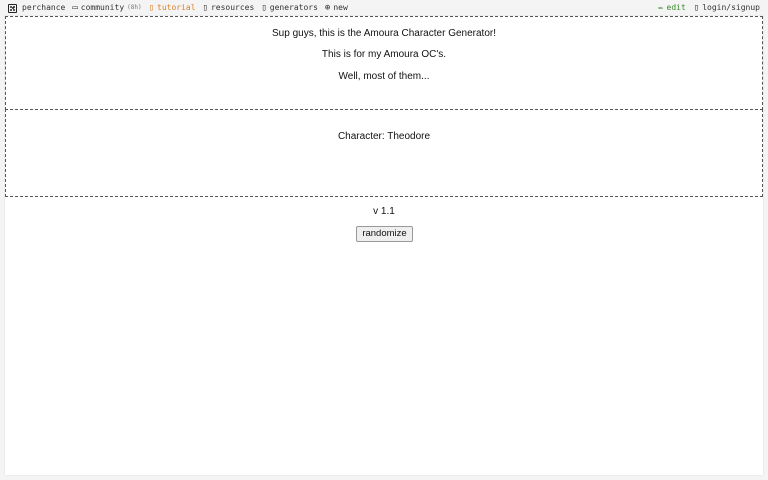 The image size is (768, 480). What do you see at coordinates (134, 7) in the screenshot?
I see `community-count: (8h)` at bounding box center [134, 7].